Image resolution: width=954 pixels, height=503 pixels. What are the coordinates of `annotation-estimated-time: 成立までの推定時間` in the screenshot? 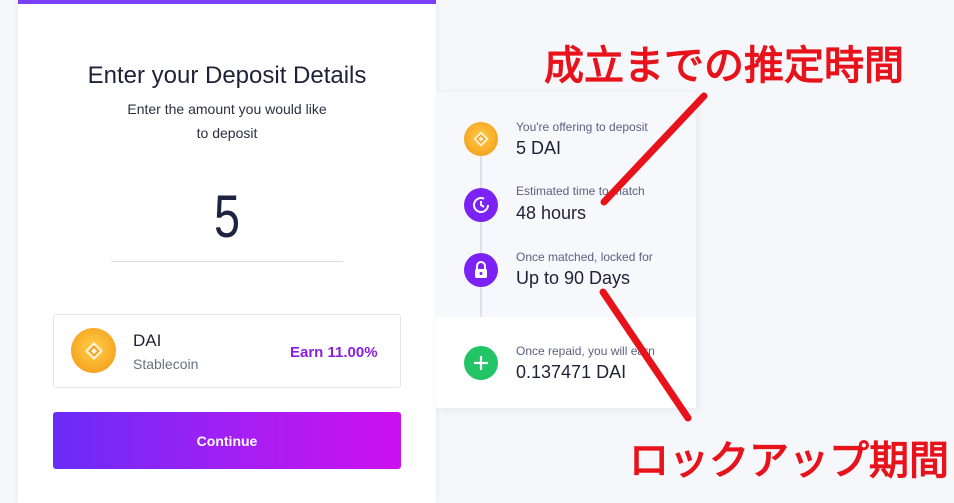 It's located at (724, 66).